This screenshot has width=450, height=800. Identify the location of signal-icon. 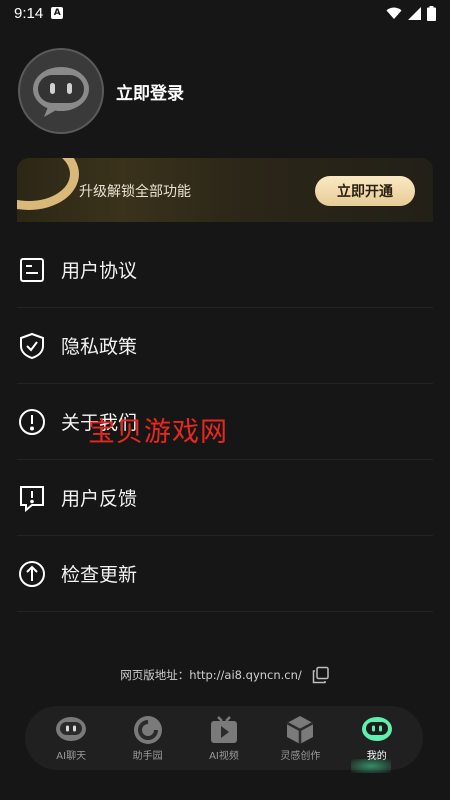
(414, 13).